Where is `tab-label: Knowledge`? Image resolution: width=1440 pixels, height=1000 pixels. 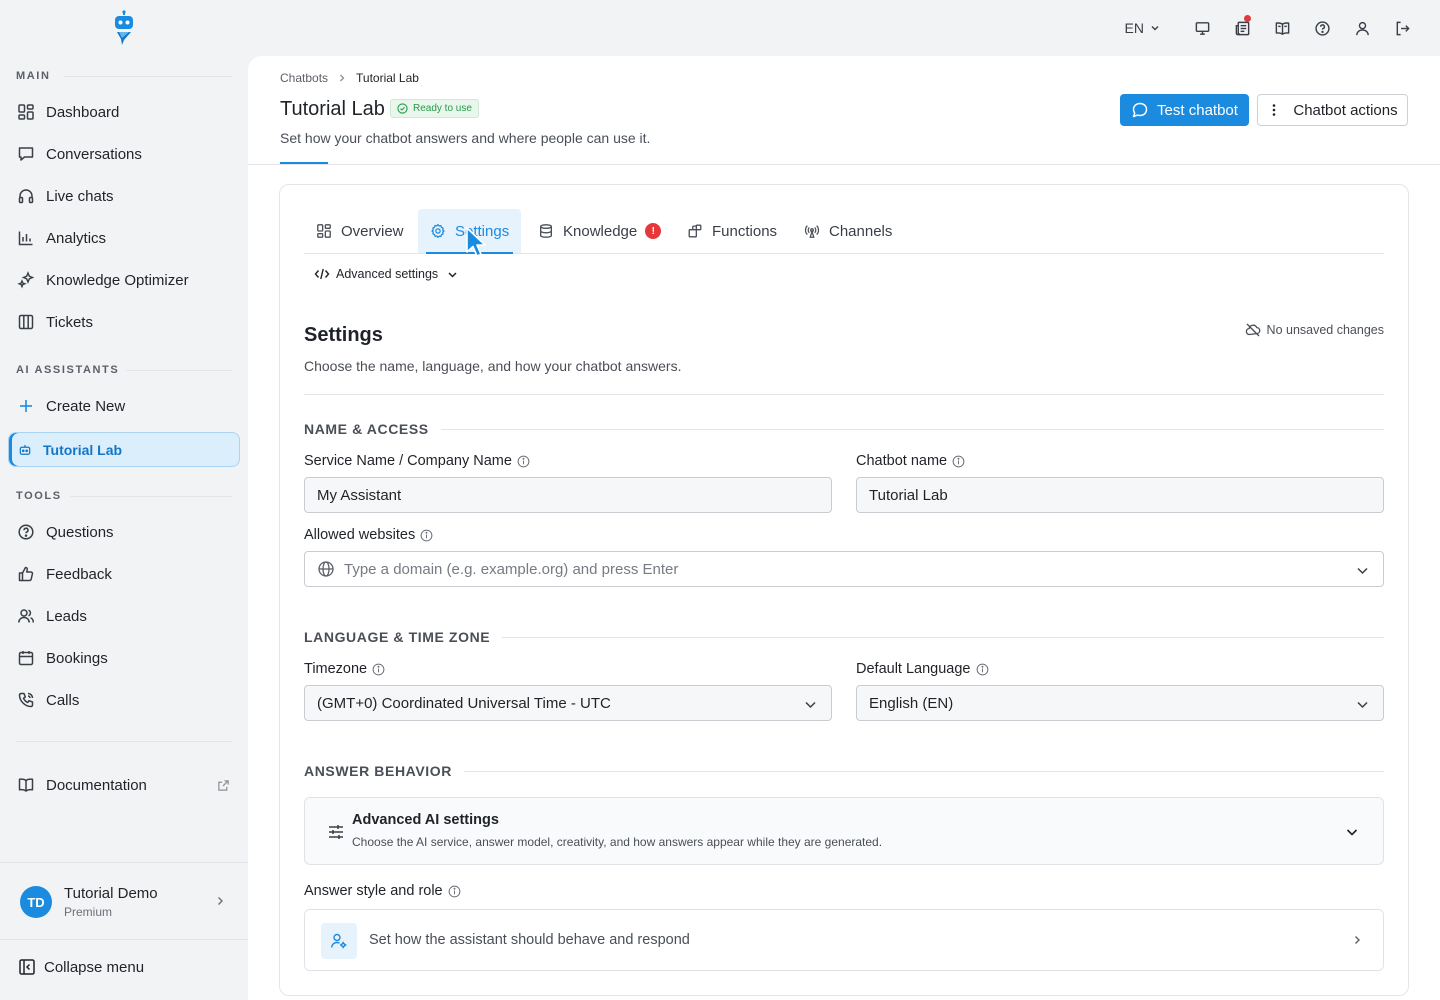 tab-label: Knowledge is located at coordinates (600, 231).